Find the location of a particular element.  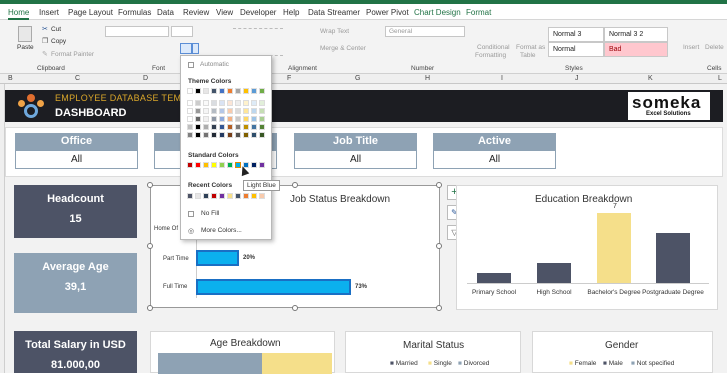

standard-color-grid is located at coordinates (228, 166).